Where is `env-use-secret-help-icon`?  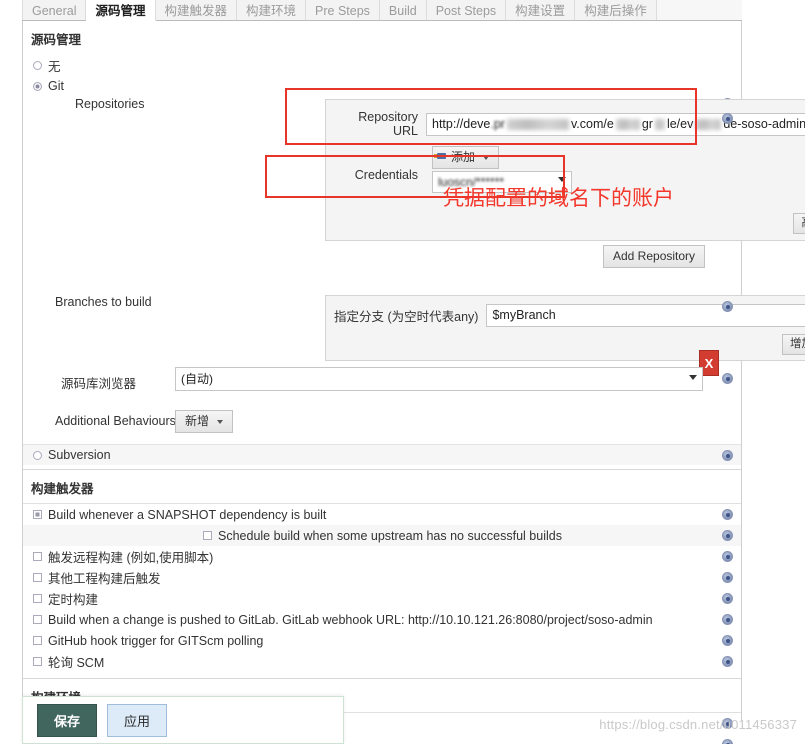
env-use-secret-help-icon is located at coordinates (727, 741).